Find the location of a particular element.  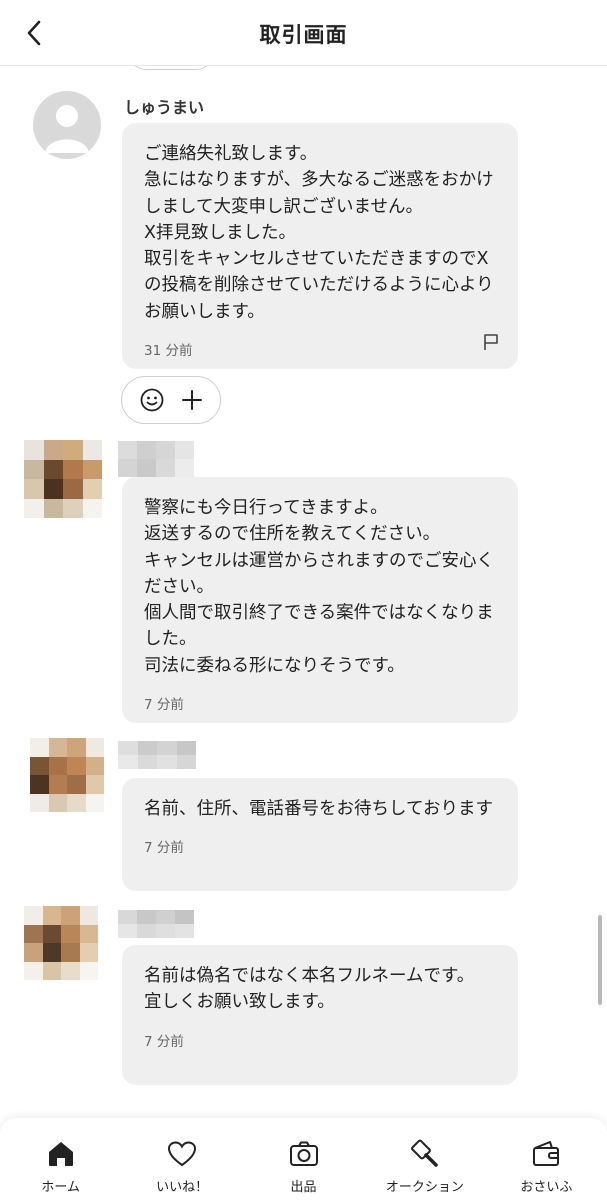

sender-name: しゅうまい is located at coordinates (164, 107).